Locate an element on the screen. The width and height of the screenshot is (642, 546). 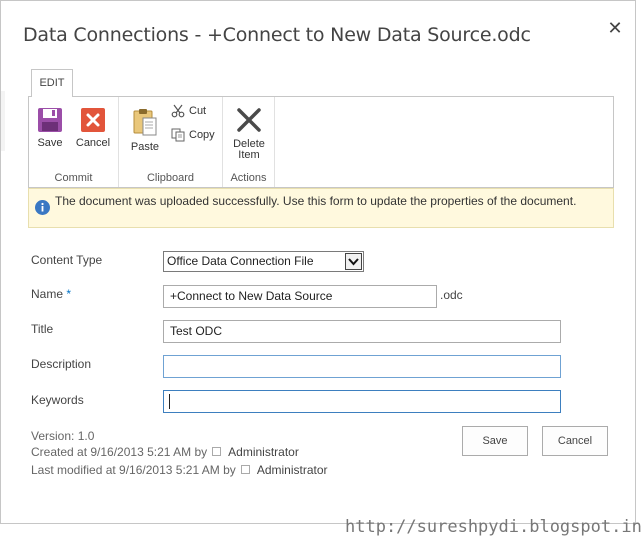
keywords-input is located at coordinates (362, 401).